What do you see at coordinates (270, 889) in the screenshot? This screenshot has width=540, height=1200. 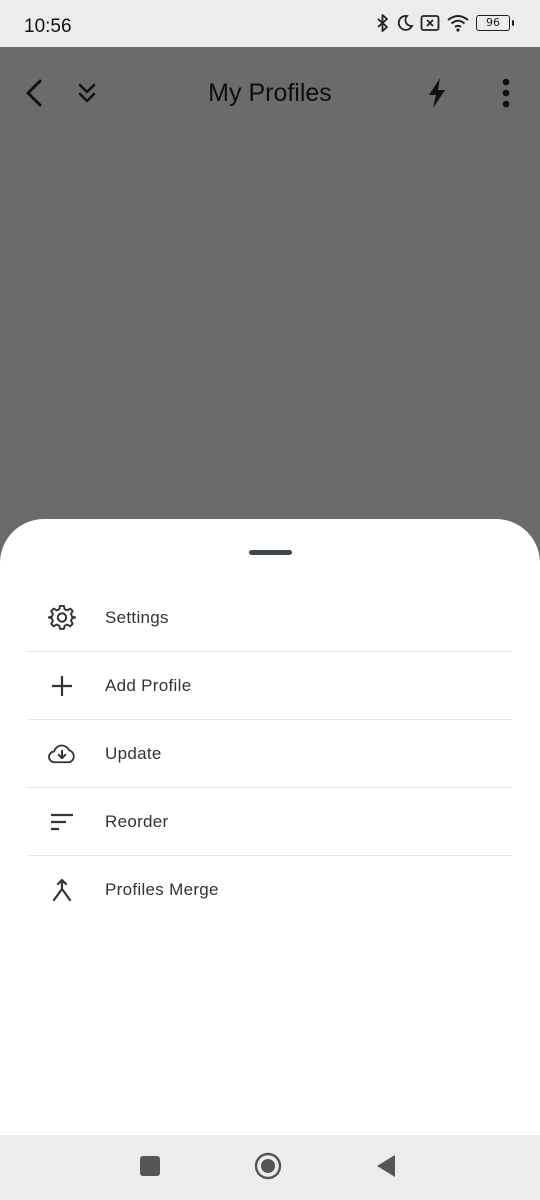 I see `menu-item-profiles-merge: Profiles Merge` at bounding box center [270, 889].